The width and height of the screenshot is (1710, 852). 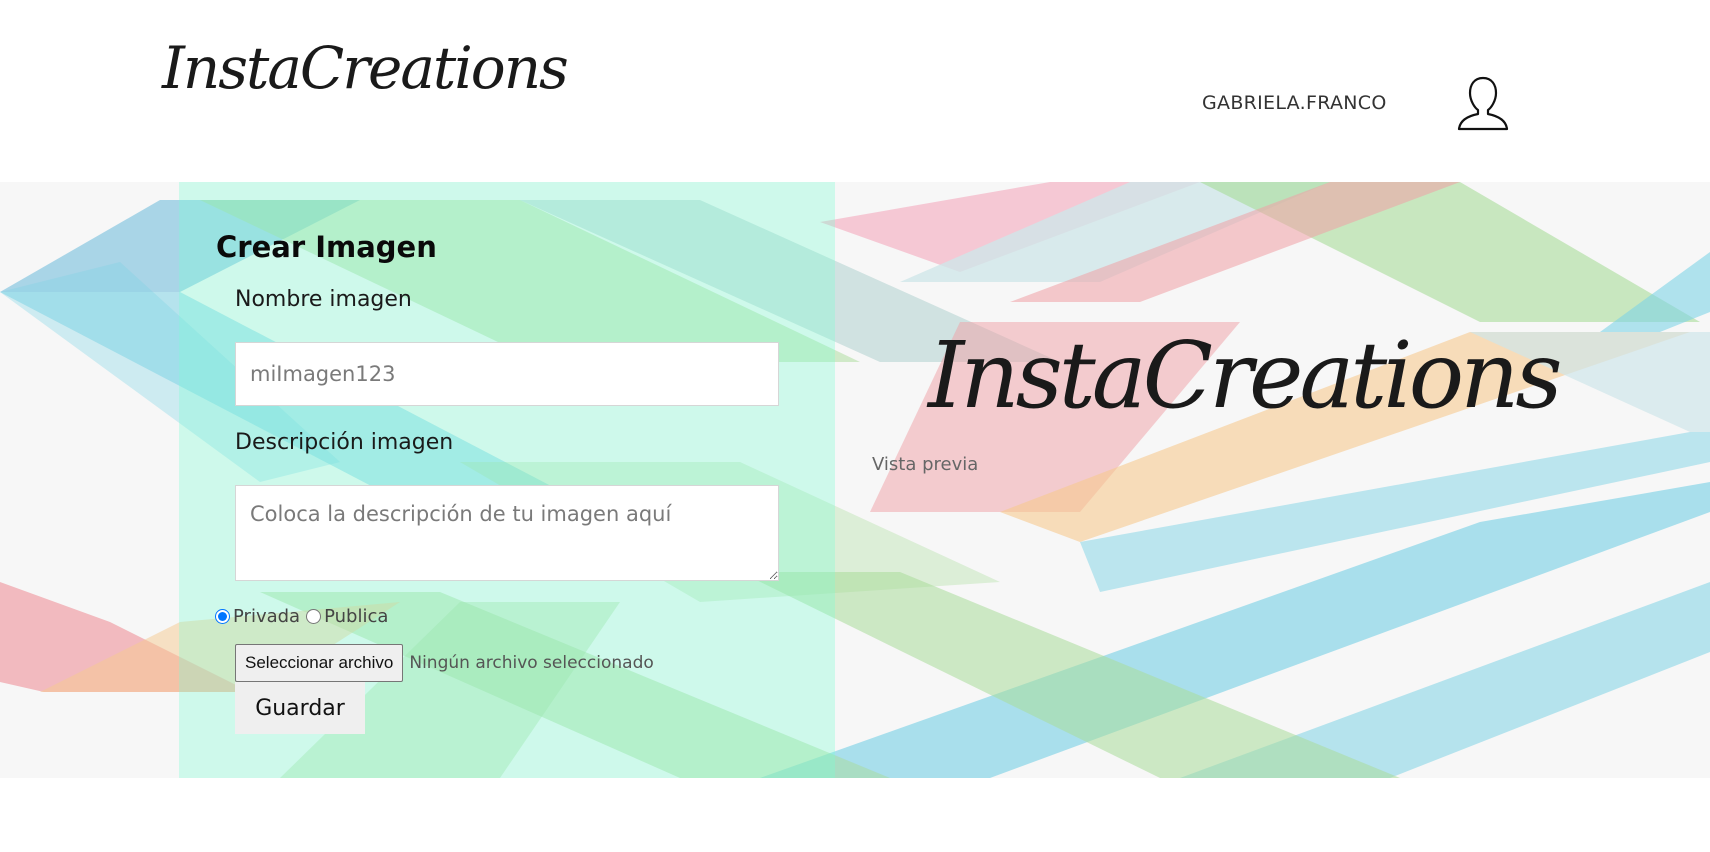 I want to click on private-radio-label: Privada, so click(x=266, y=616).